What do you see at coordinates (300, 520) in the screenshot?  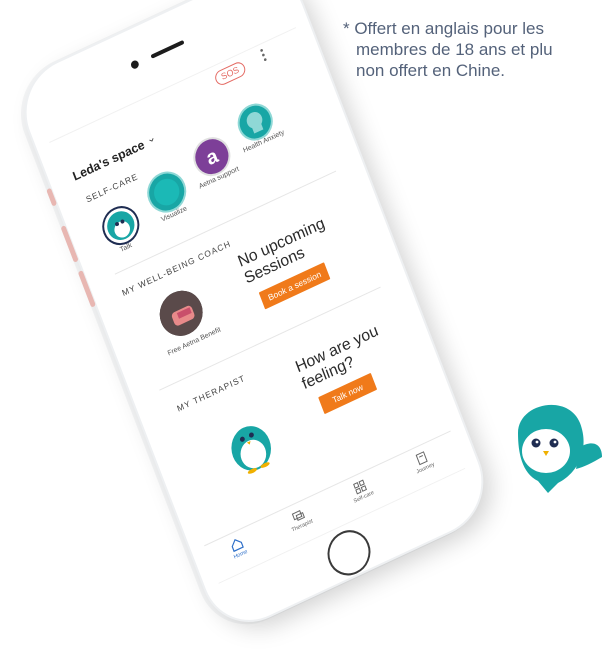 I see `tab-therapist: Therapist` at bounding box center [300, 520].